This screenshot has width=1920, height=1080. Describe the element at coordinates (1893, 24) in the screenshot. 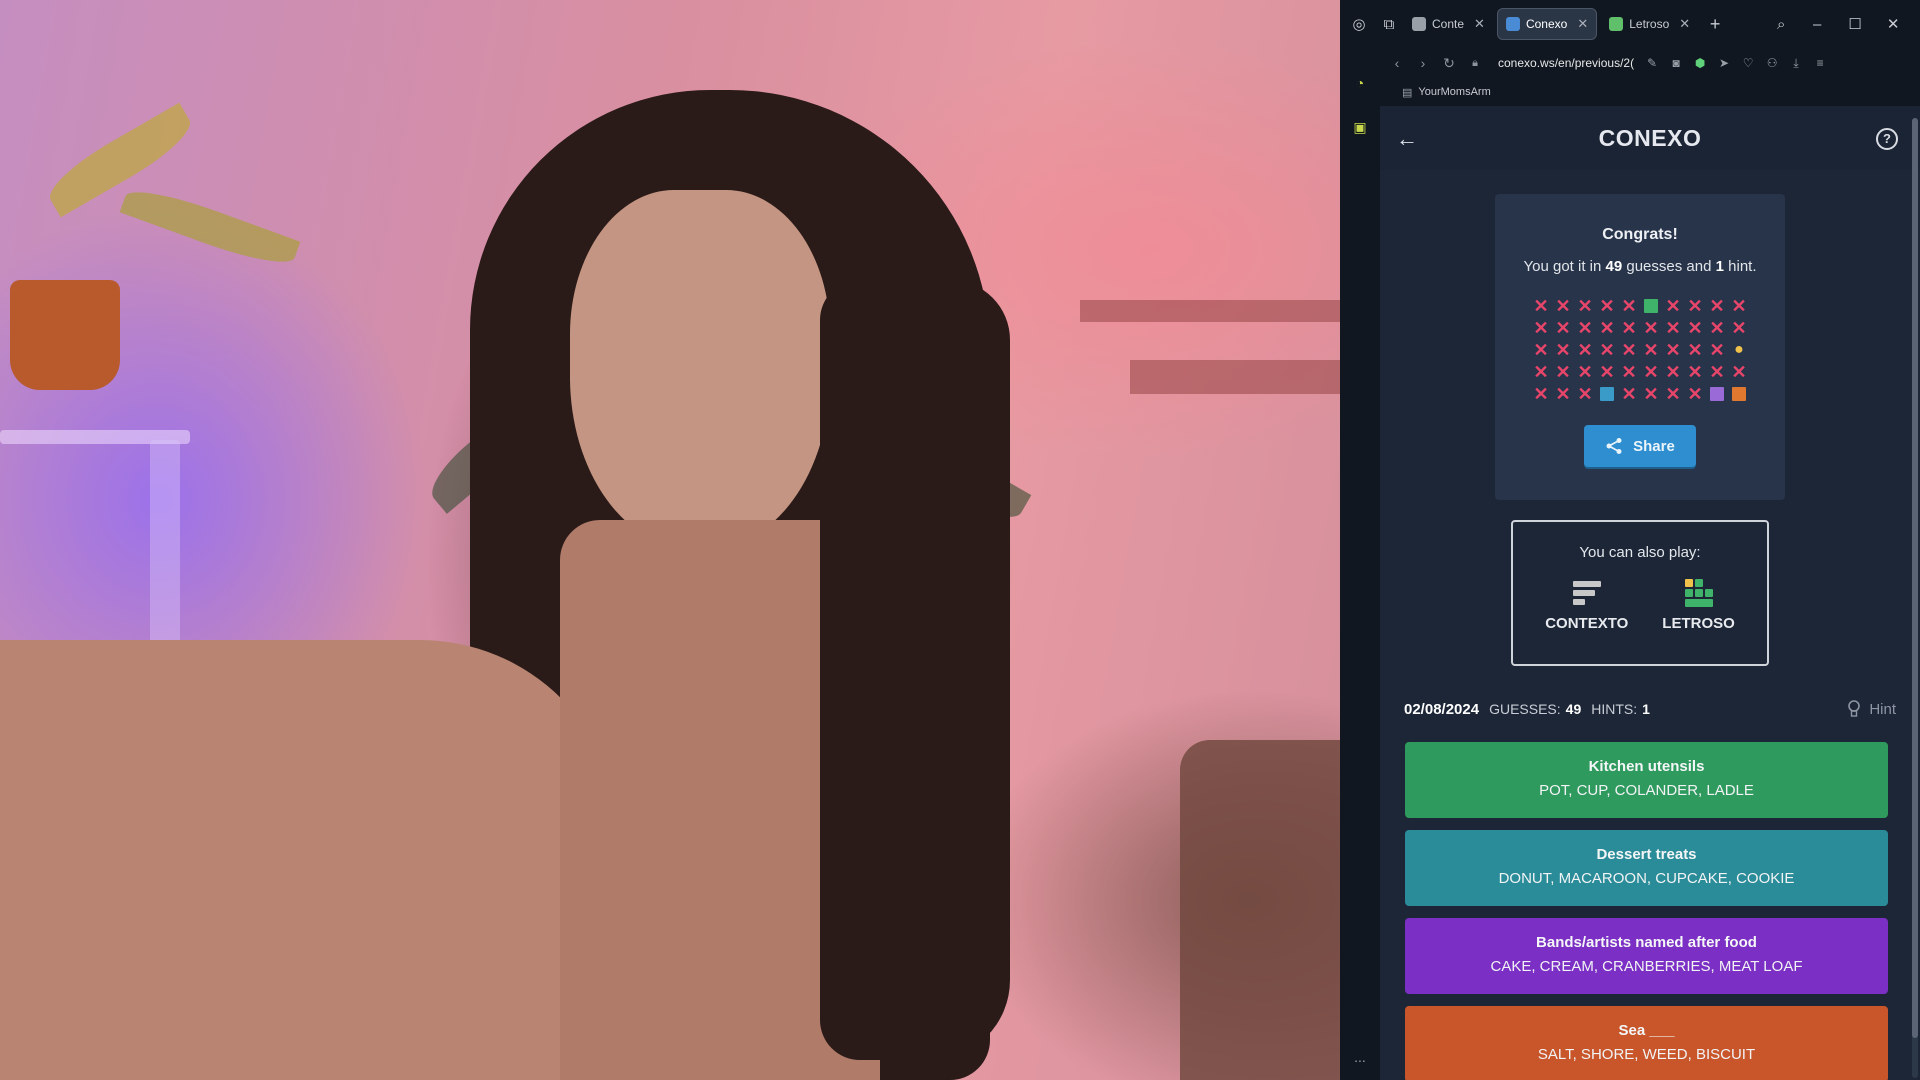

I see `close-window-icon: ✕` at that location.